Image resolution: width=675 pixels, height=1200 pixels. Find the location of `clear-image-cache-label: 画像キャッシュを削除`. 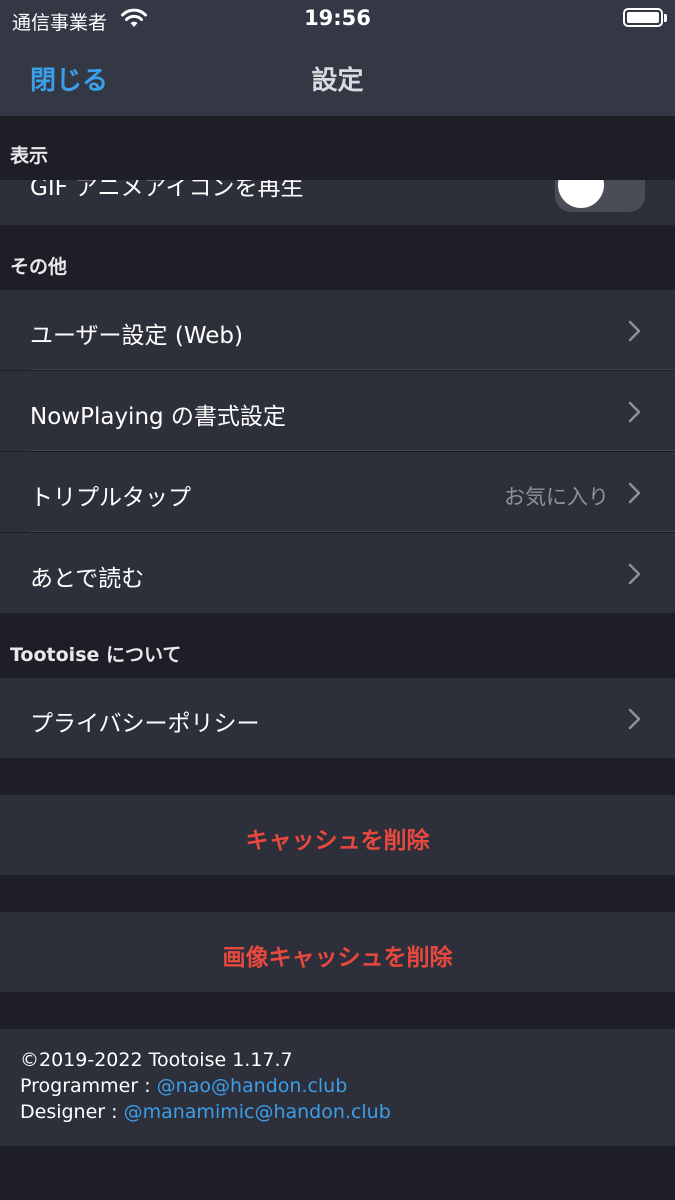

clear-image-cache-label: 画像キャッシュを削除 is located at coordinates (337, 958).